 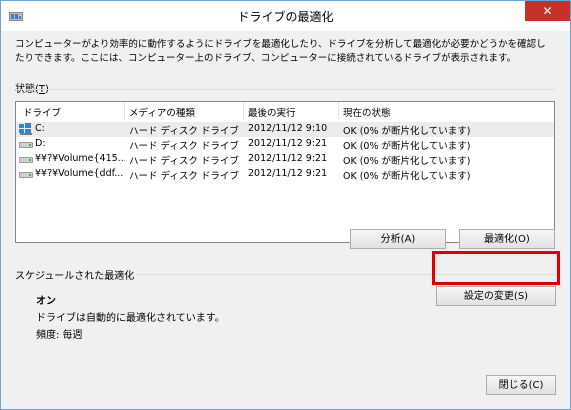 I want to click on column-header-media-type: メディアの種類, so click(x=162, y=112).